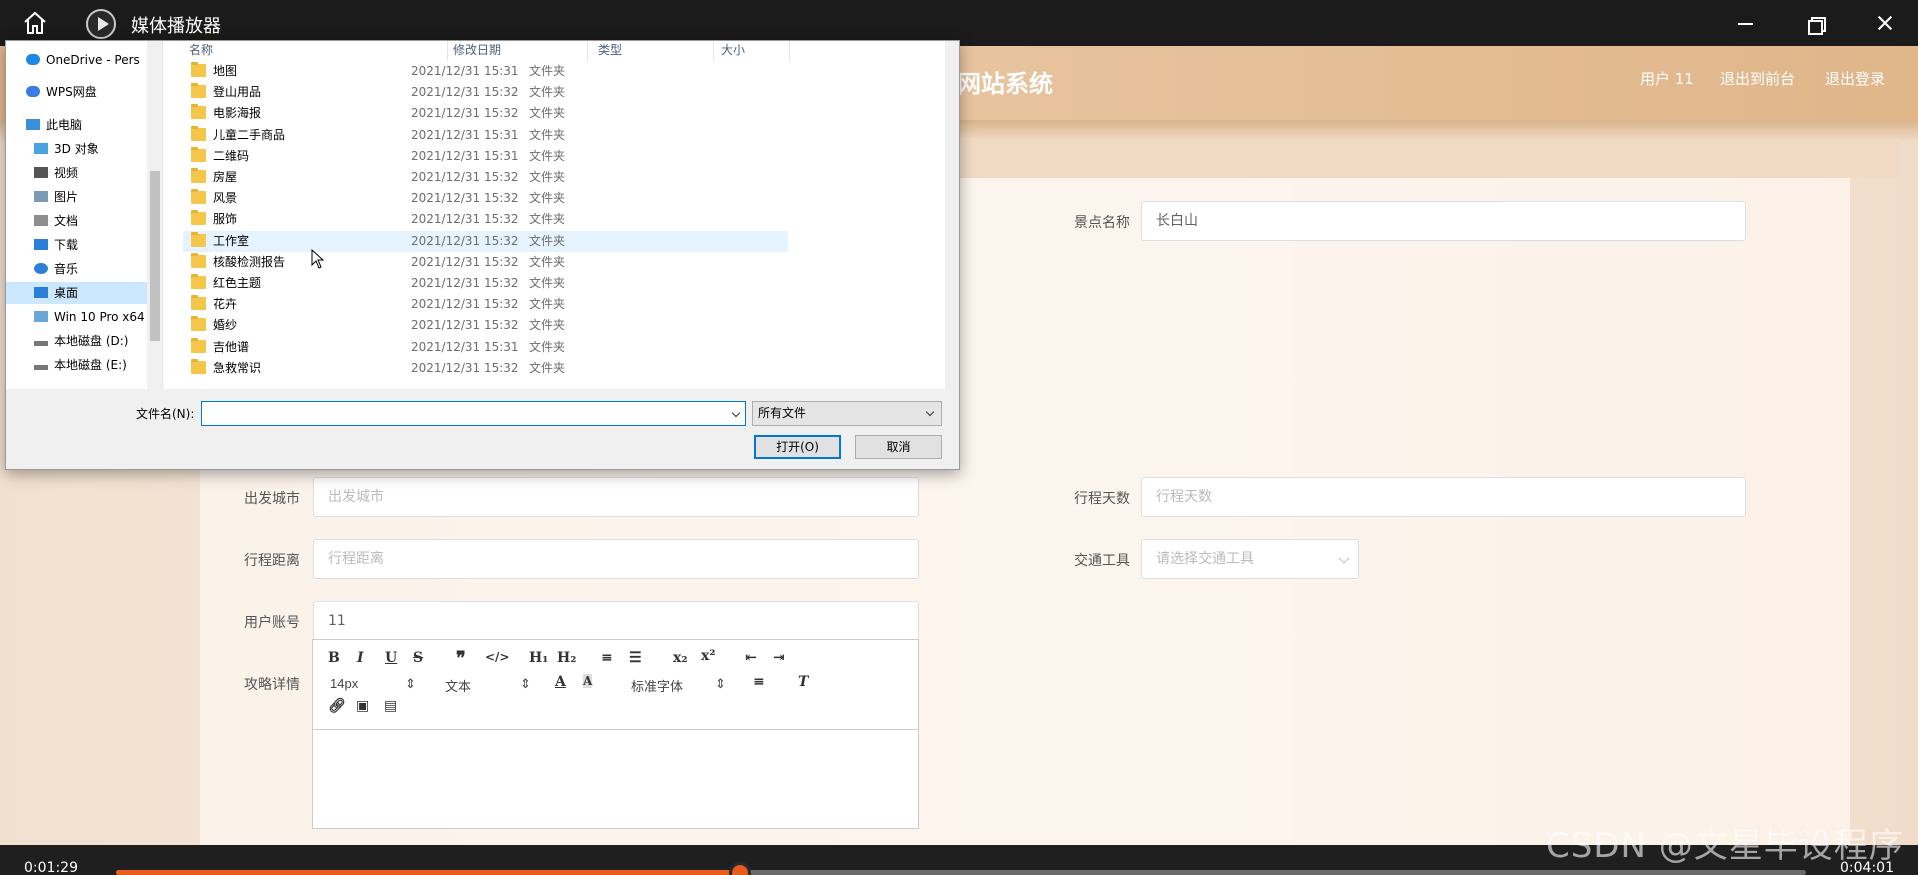 This screenshot has height=875, width=1918. Describe the element at coordinates (225, 177) in the screenshot. I see `file-name: 房屋` at that location.